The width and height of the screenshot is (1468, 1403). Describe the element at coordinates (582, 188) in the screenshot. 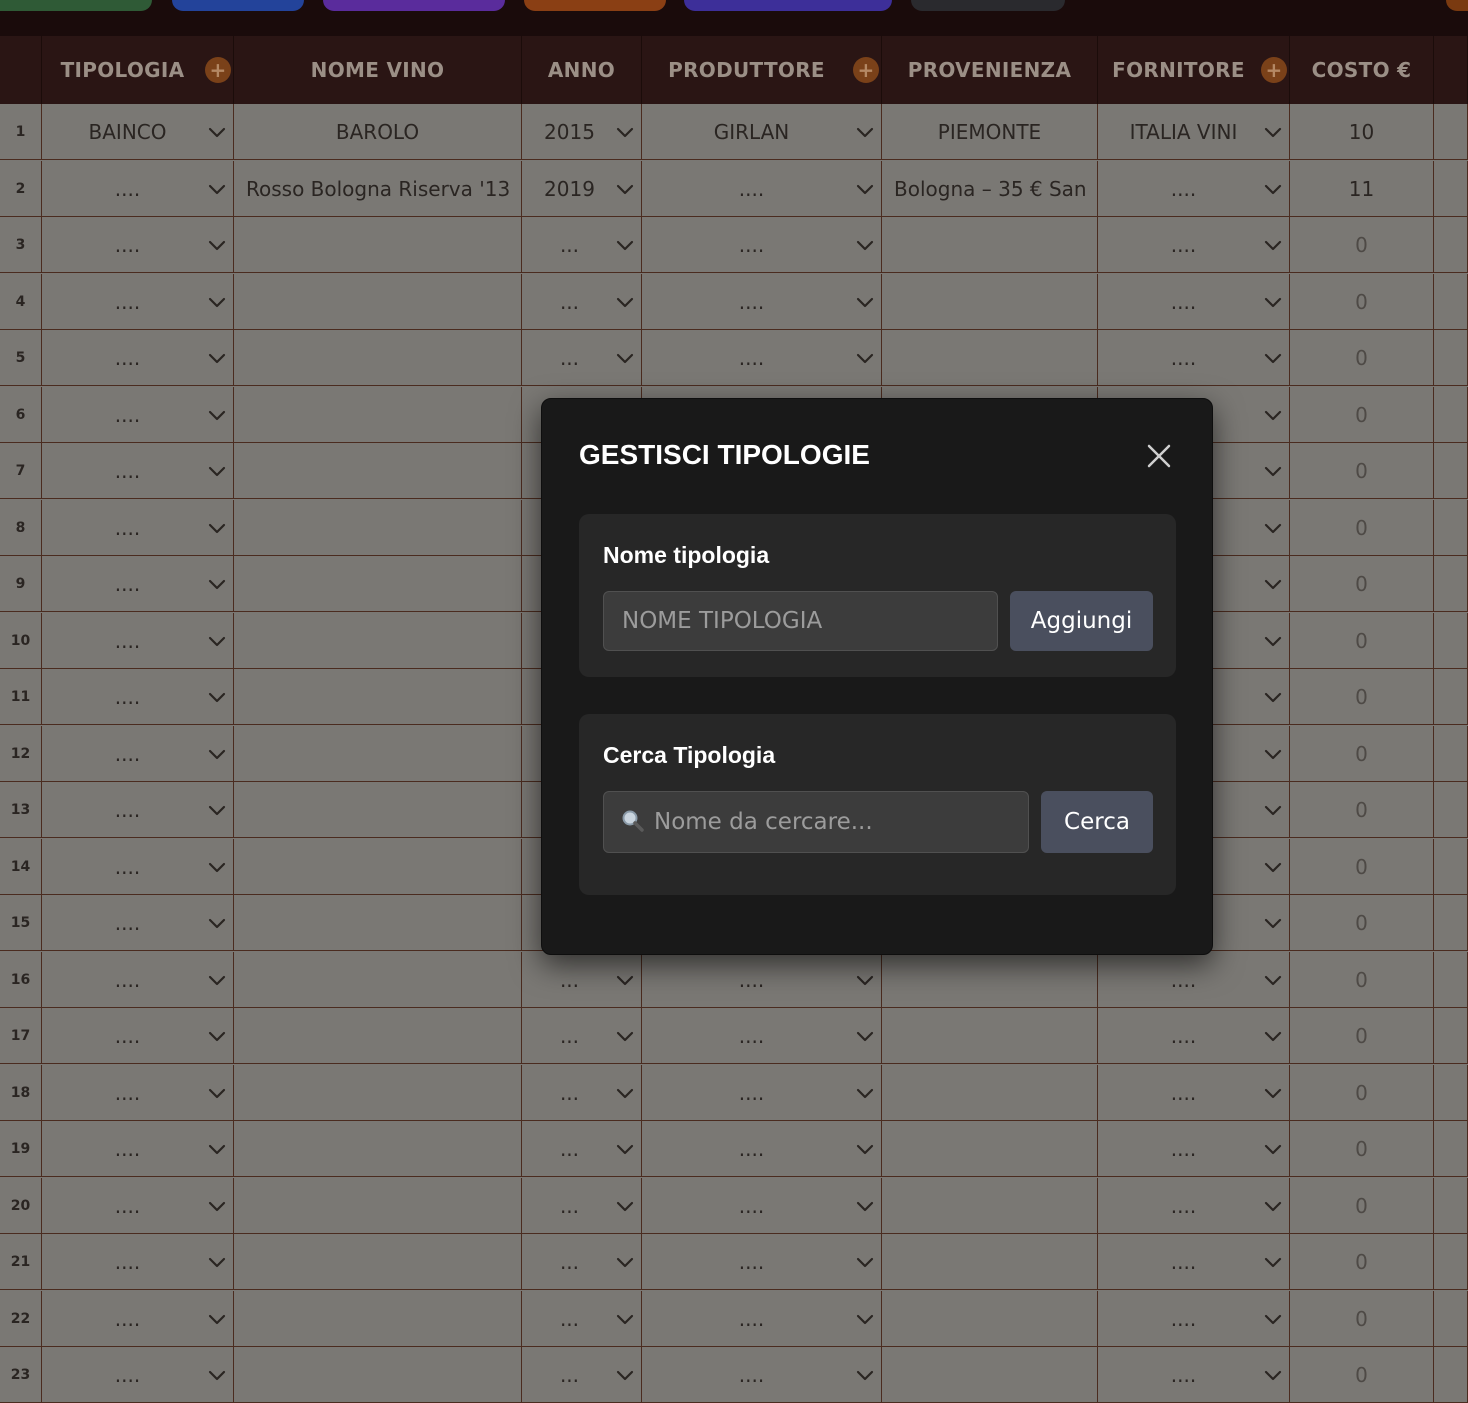

I see `cell-anno: 2019` at that location.